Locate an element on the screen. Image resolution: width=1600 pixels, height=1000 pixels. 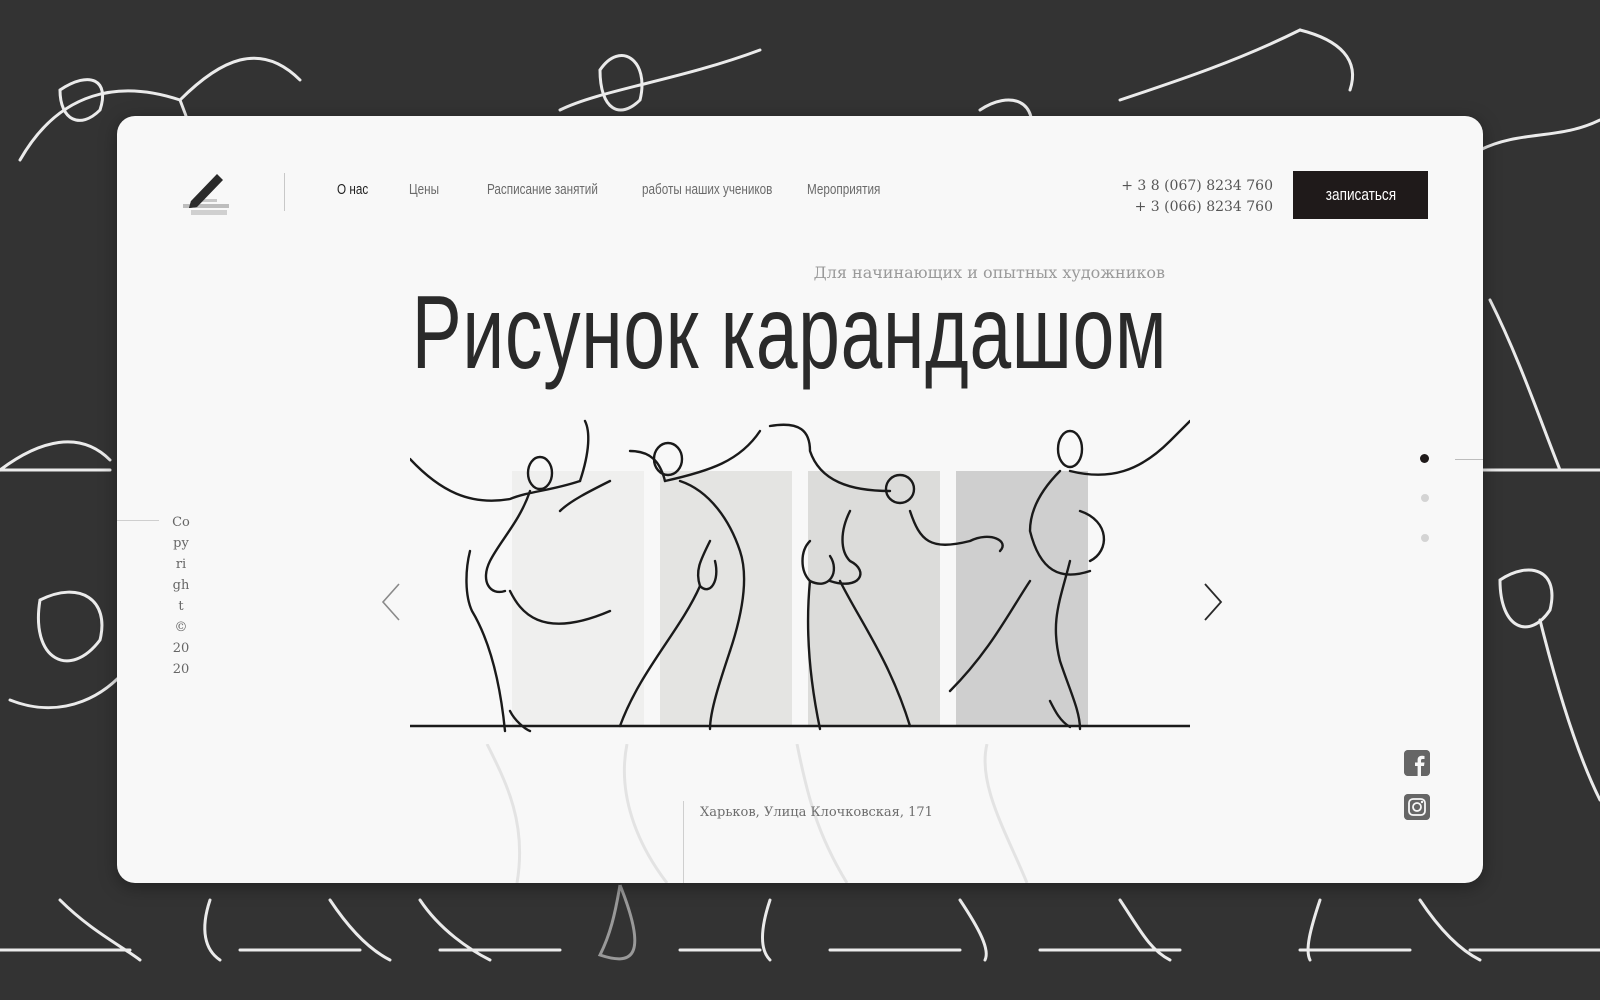
hero-title: Рисунок карандашом is located at coordinates (642, 333).